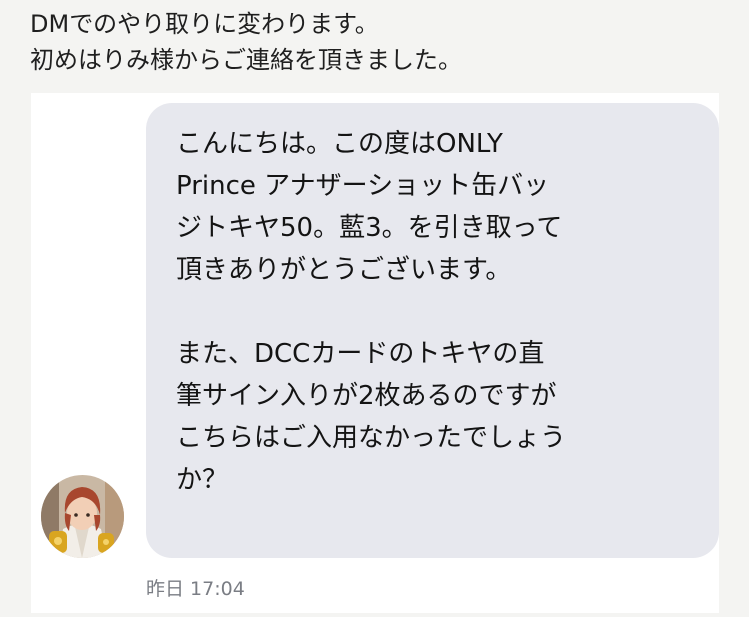 Image resolution: width=749 pixels, height=617 pixels. Describe the element at coordinates (195, 589) in the screenshot. I see `message-timestamp: 昨日 17:04` at that location.